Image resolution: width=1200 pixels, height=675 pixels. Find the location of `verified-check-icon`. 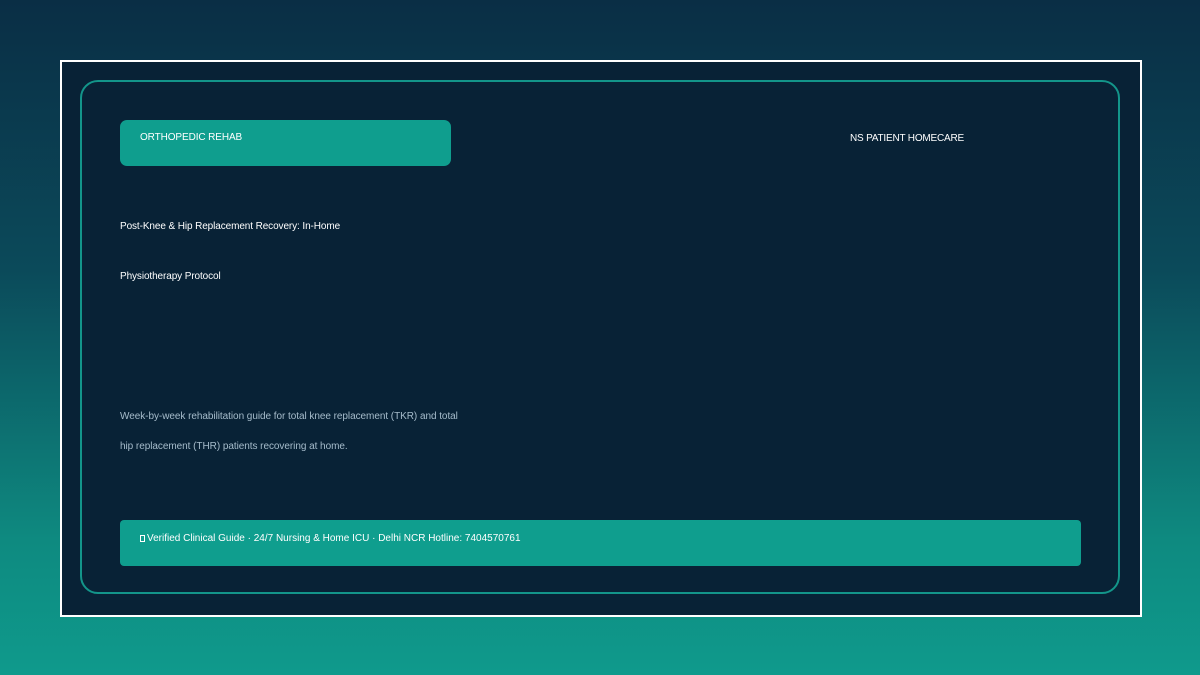

verified-check-icon is located at coordinates (142, 538).